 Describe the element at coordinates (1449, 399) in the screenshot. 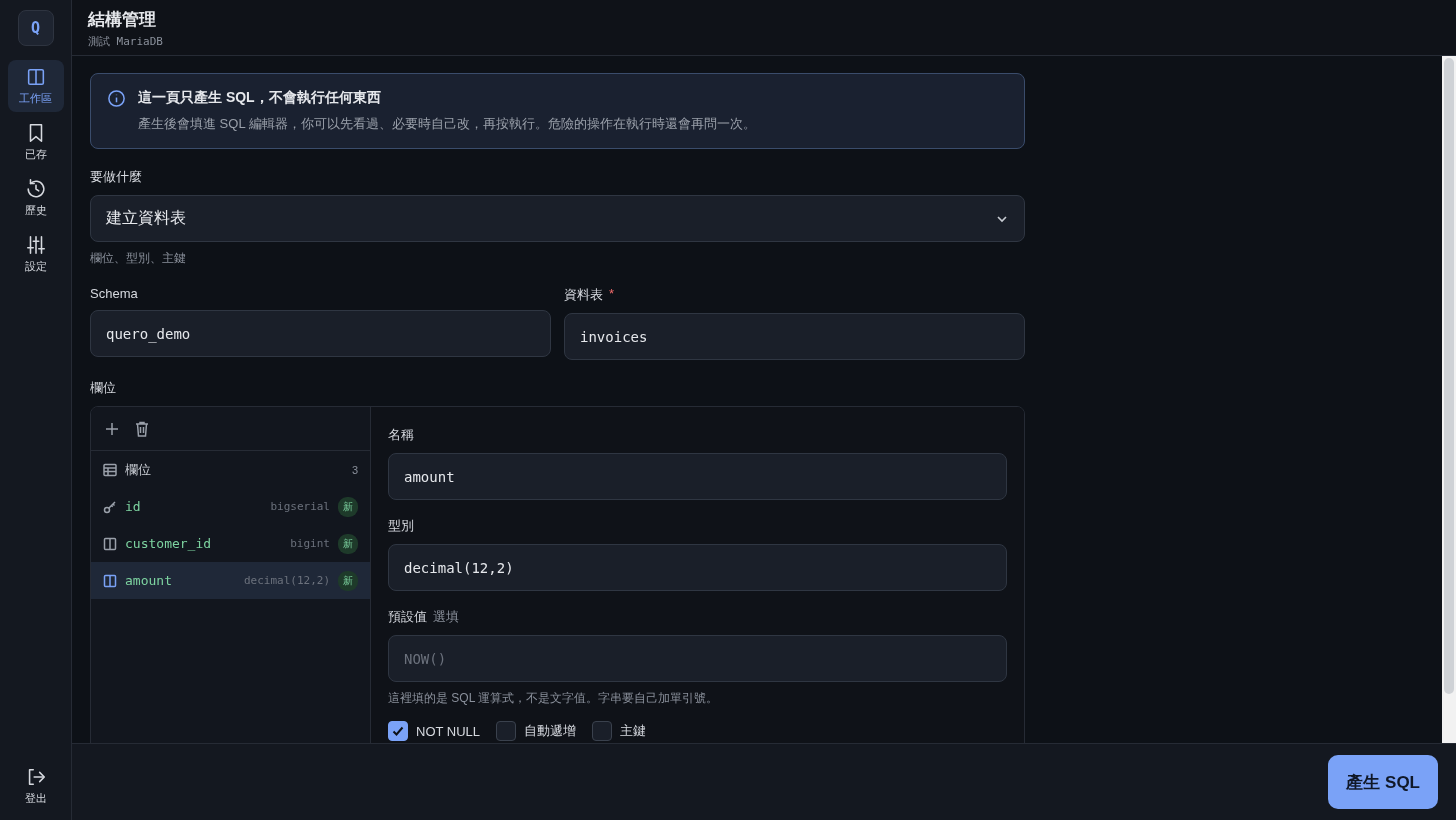

I see `scrollbar` at that location.